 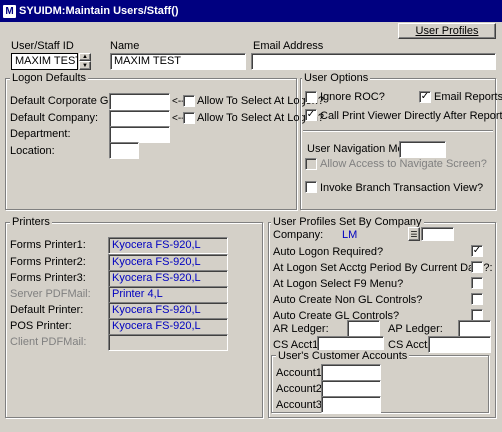 I want to click on auto-non-gl-label: Auto Create Non GL Controls?, so click(x=348, y=300).